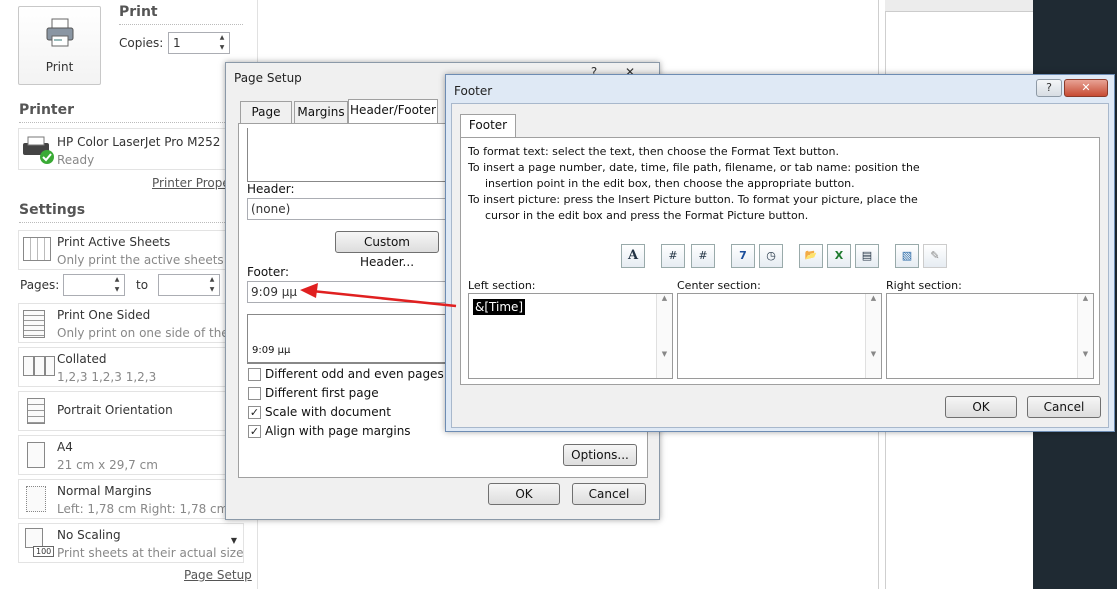 Image resolution: width=1117 pixels, height=589 pixels. What do you see at coordinates (786, 257) in the screenshot?
I see `footer-toolbar: A # # 7 ◷ 📂 X ▤ ▧ ✎` at bounding box center [786, 257].